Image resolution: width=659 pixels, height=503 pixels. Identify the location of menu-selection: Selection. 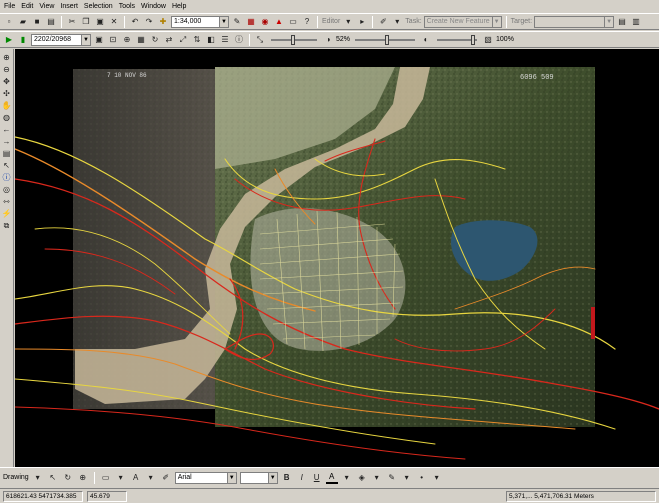
(98, 6).